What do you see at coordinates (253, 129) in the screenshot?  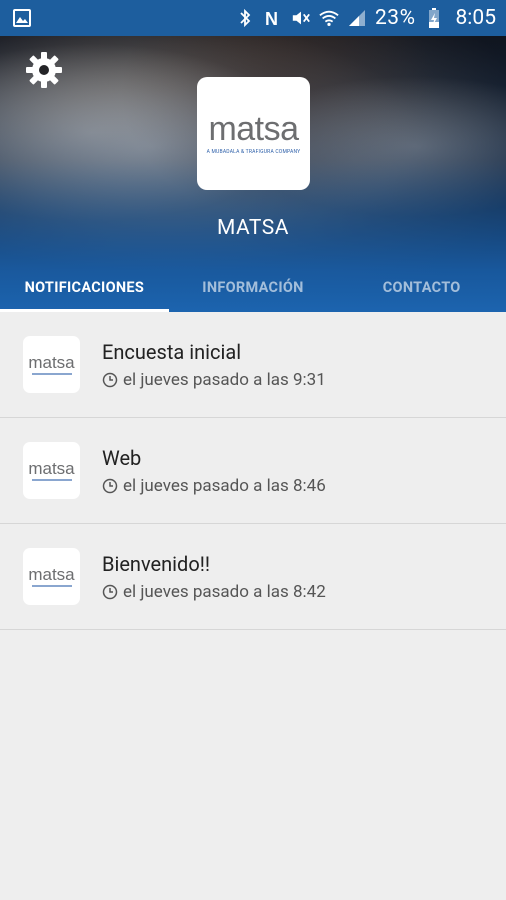 I see `logo-wordmark: matsa` at bounding box center [253, 129].